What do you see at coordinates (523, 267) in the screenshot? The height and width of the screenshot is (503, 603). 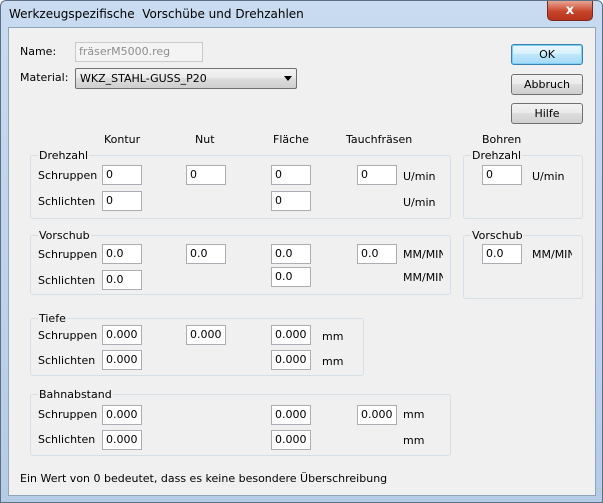 I see `group-bohren-vorschub` at bounding box center [523, 267].